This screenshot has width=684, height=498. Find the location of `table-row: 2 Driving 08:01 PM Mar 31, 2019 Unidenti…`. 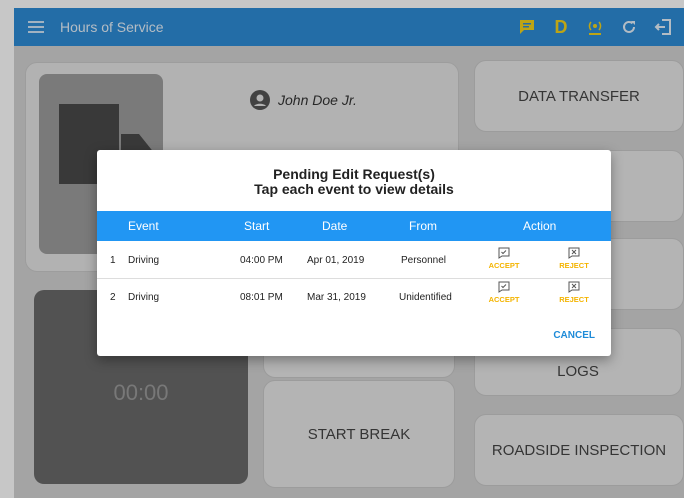

table-row: 2 Driving 08:01 PM Mar 31, 2019 Unidenti… is located at coordinates (354, 297).